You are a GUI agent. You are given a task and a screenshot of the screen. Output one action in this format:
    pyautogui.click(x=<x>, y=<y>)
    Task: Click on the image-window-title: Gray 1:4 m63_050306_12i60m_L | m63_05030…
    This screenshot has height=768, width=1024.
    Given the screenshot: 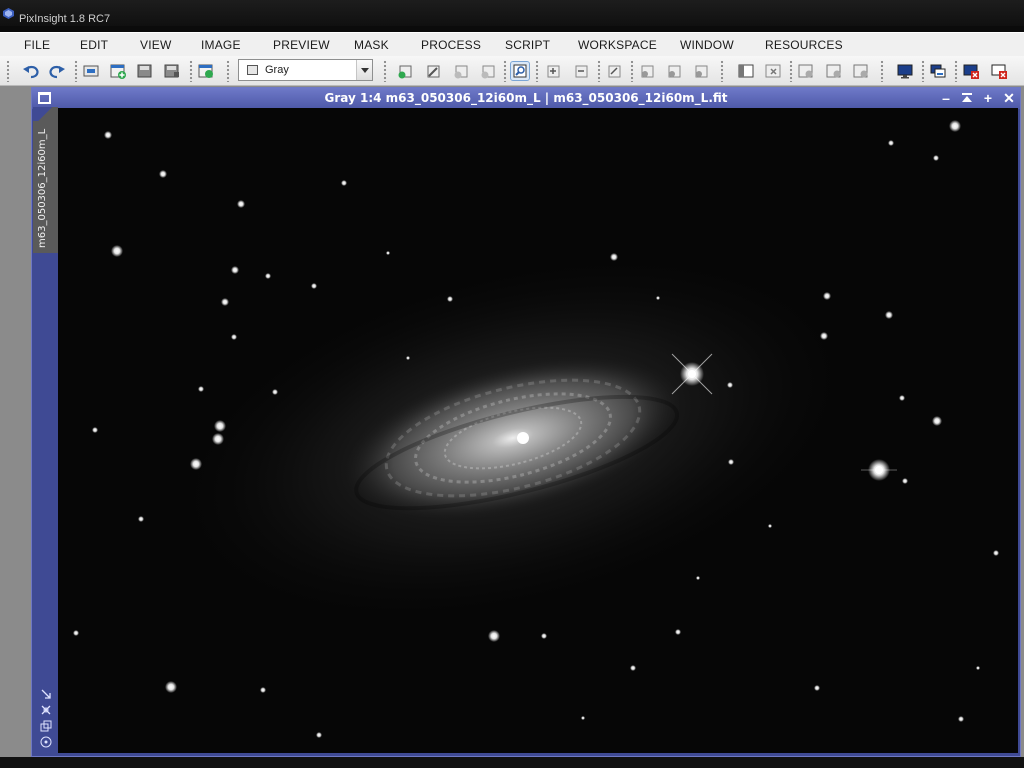 What is the action you would take?
    pyautogui.click(x=526, y=98)
    